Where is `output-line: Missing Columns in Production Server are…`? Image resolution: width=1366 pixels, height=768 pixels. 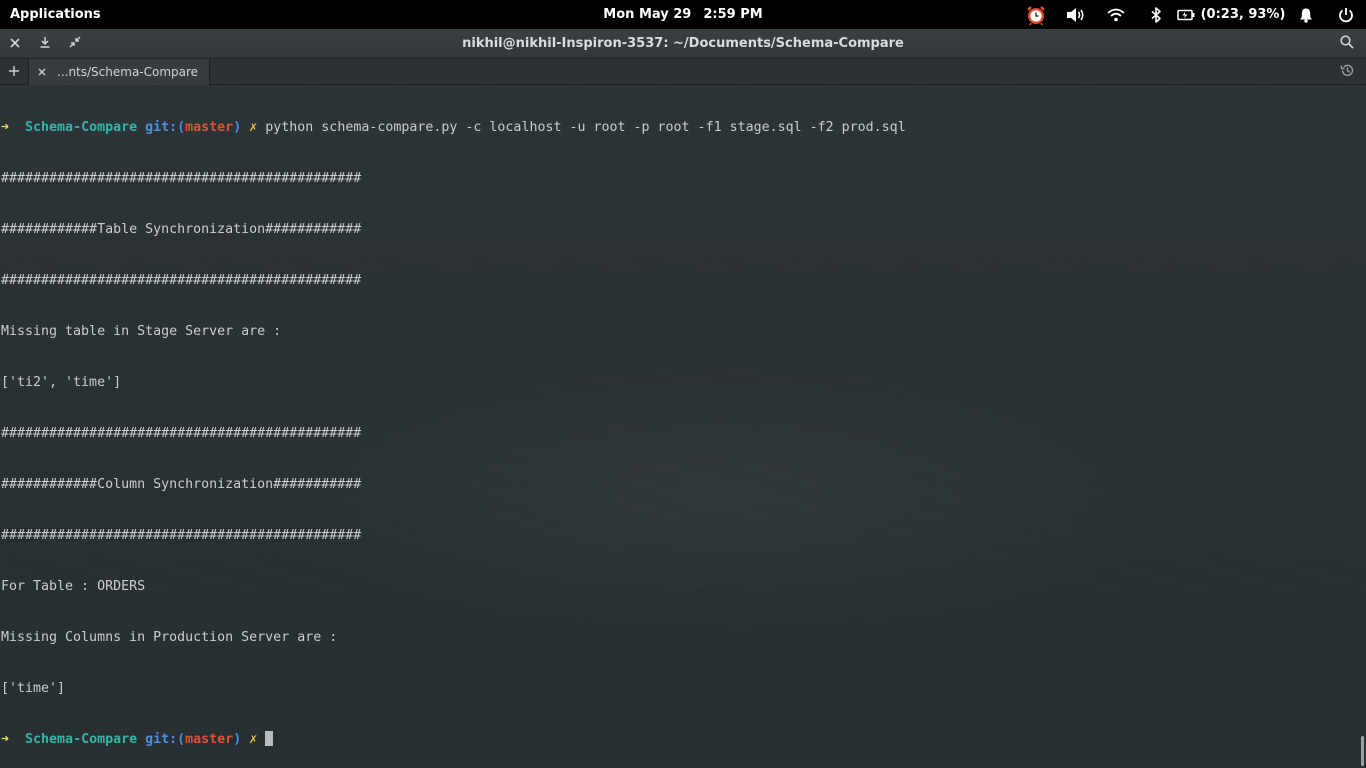
output-line: Missing Columns in Production Server are… is located at coordinates (169, 637).